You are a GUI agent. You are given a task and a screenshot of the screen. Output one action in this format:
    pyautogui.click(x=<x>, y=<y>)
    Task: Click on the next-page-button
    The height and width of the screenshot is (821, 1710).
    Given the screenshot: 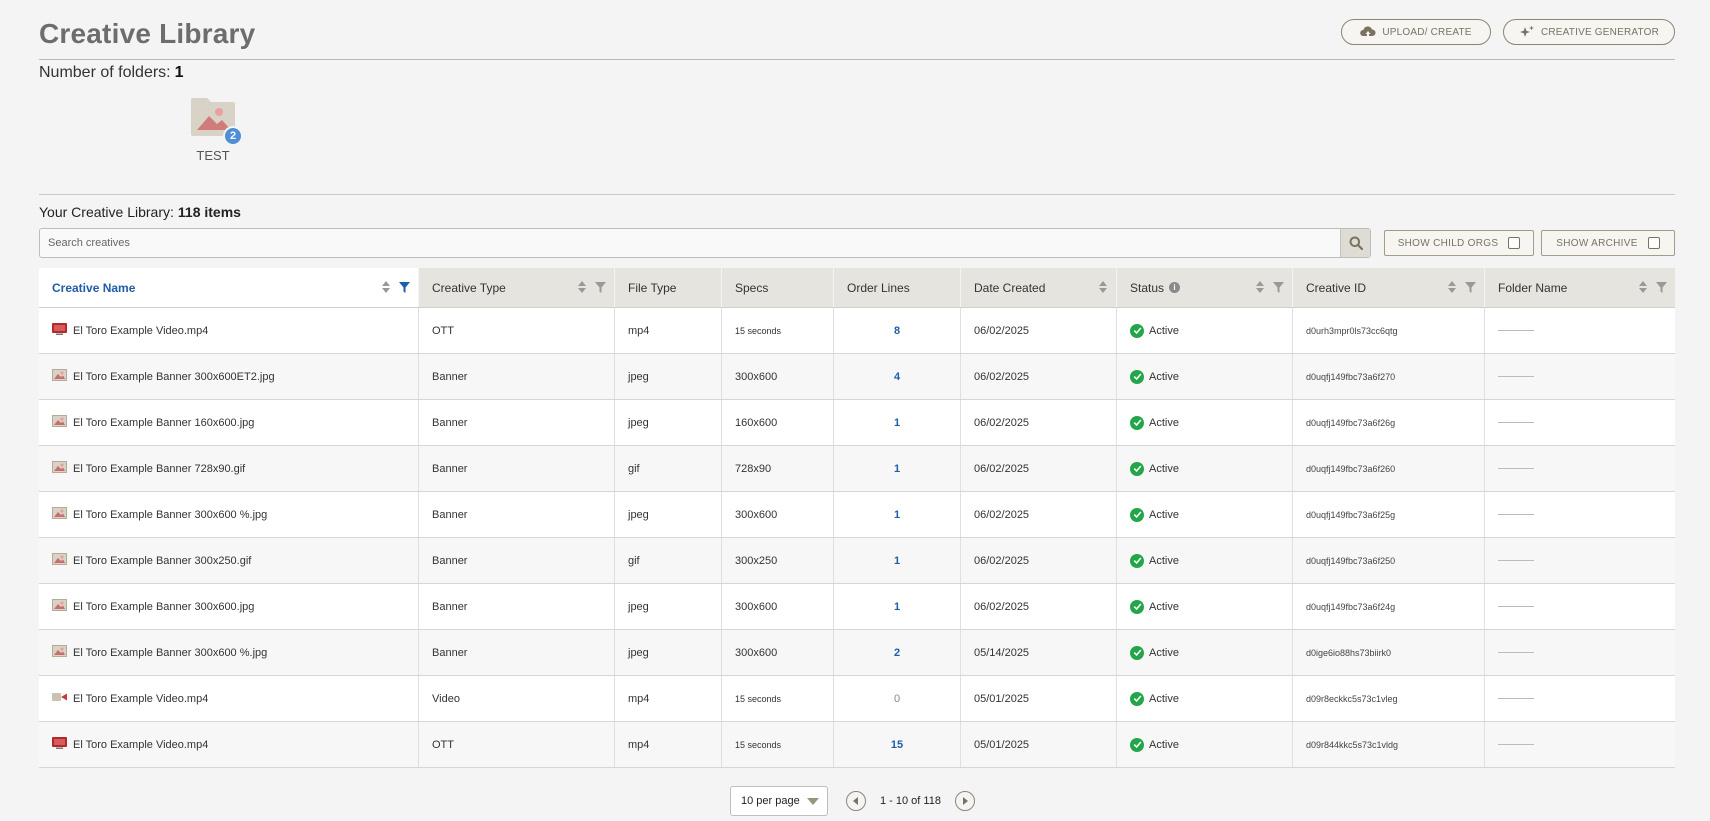 What is the action you would take?
    pyautogui.click(x=964, y=801)
    